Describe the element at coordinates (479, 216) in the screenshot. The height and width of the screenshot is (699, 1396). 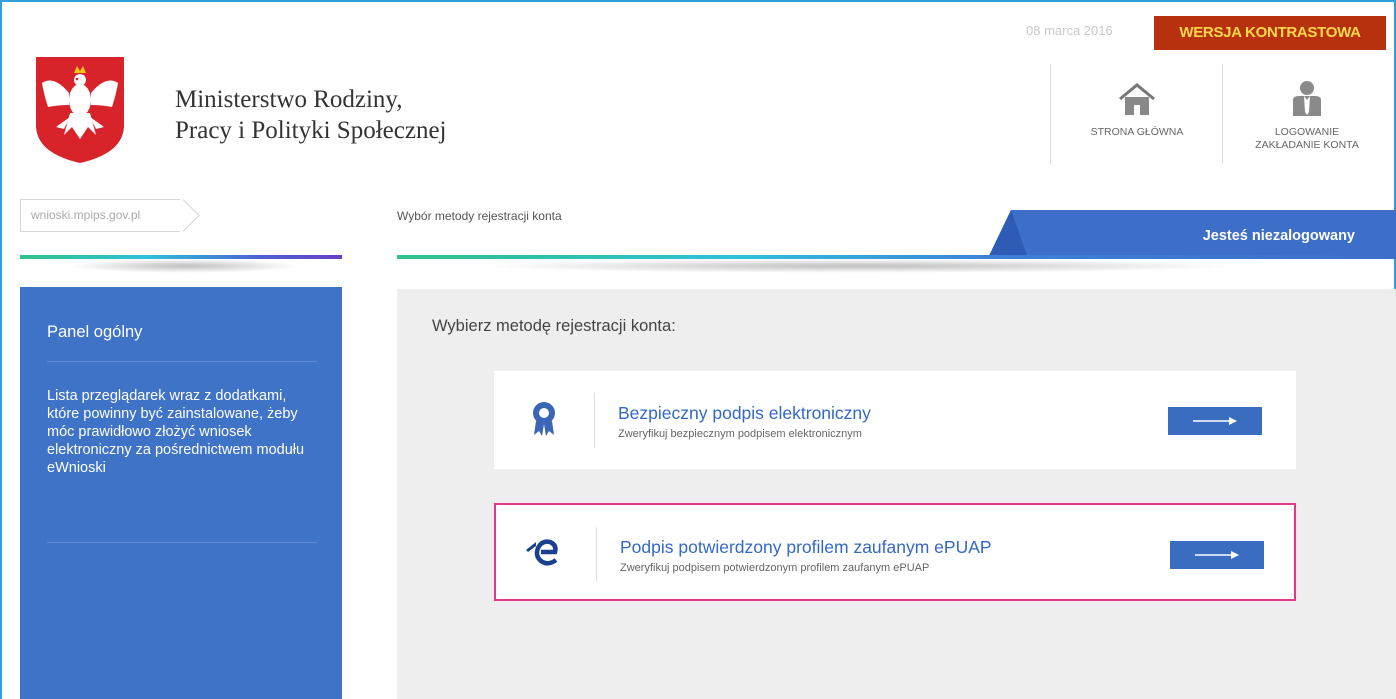
I see `breadcrumb-current: Wybór metody rejestracji konta` at that location.